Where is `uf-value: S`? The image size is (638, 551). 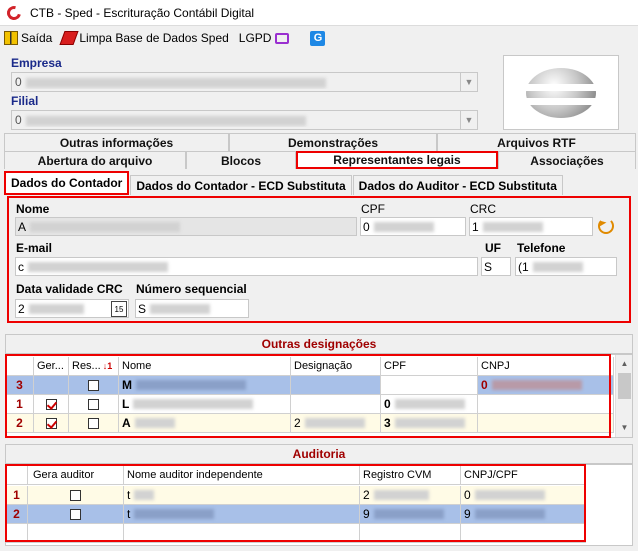
uf-value: S is located at coordinates (488, 266).